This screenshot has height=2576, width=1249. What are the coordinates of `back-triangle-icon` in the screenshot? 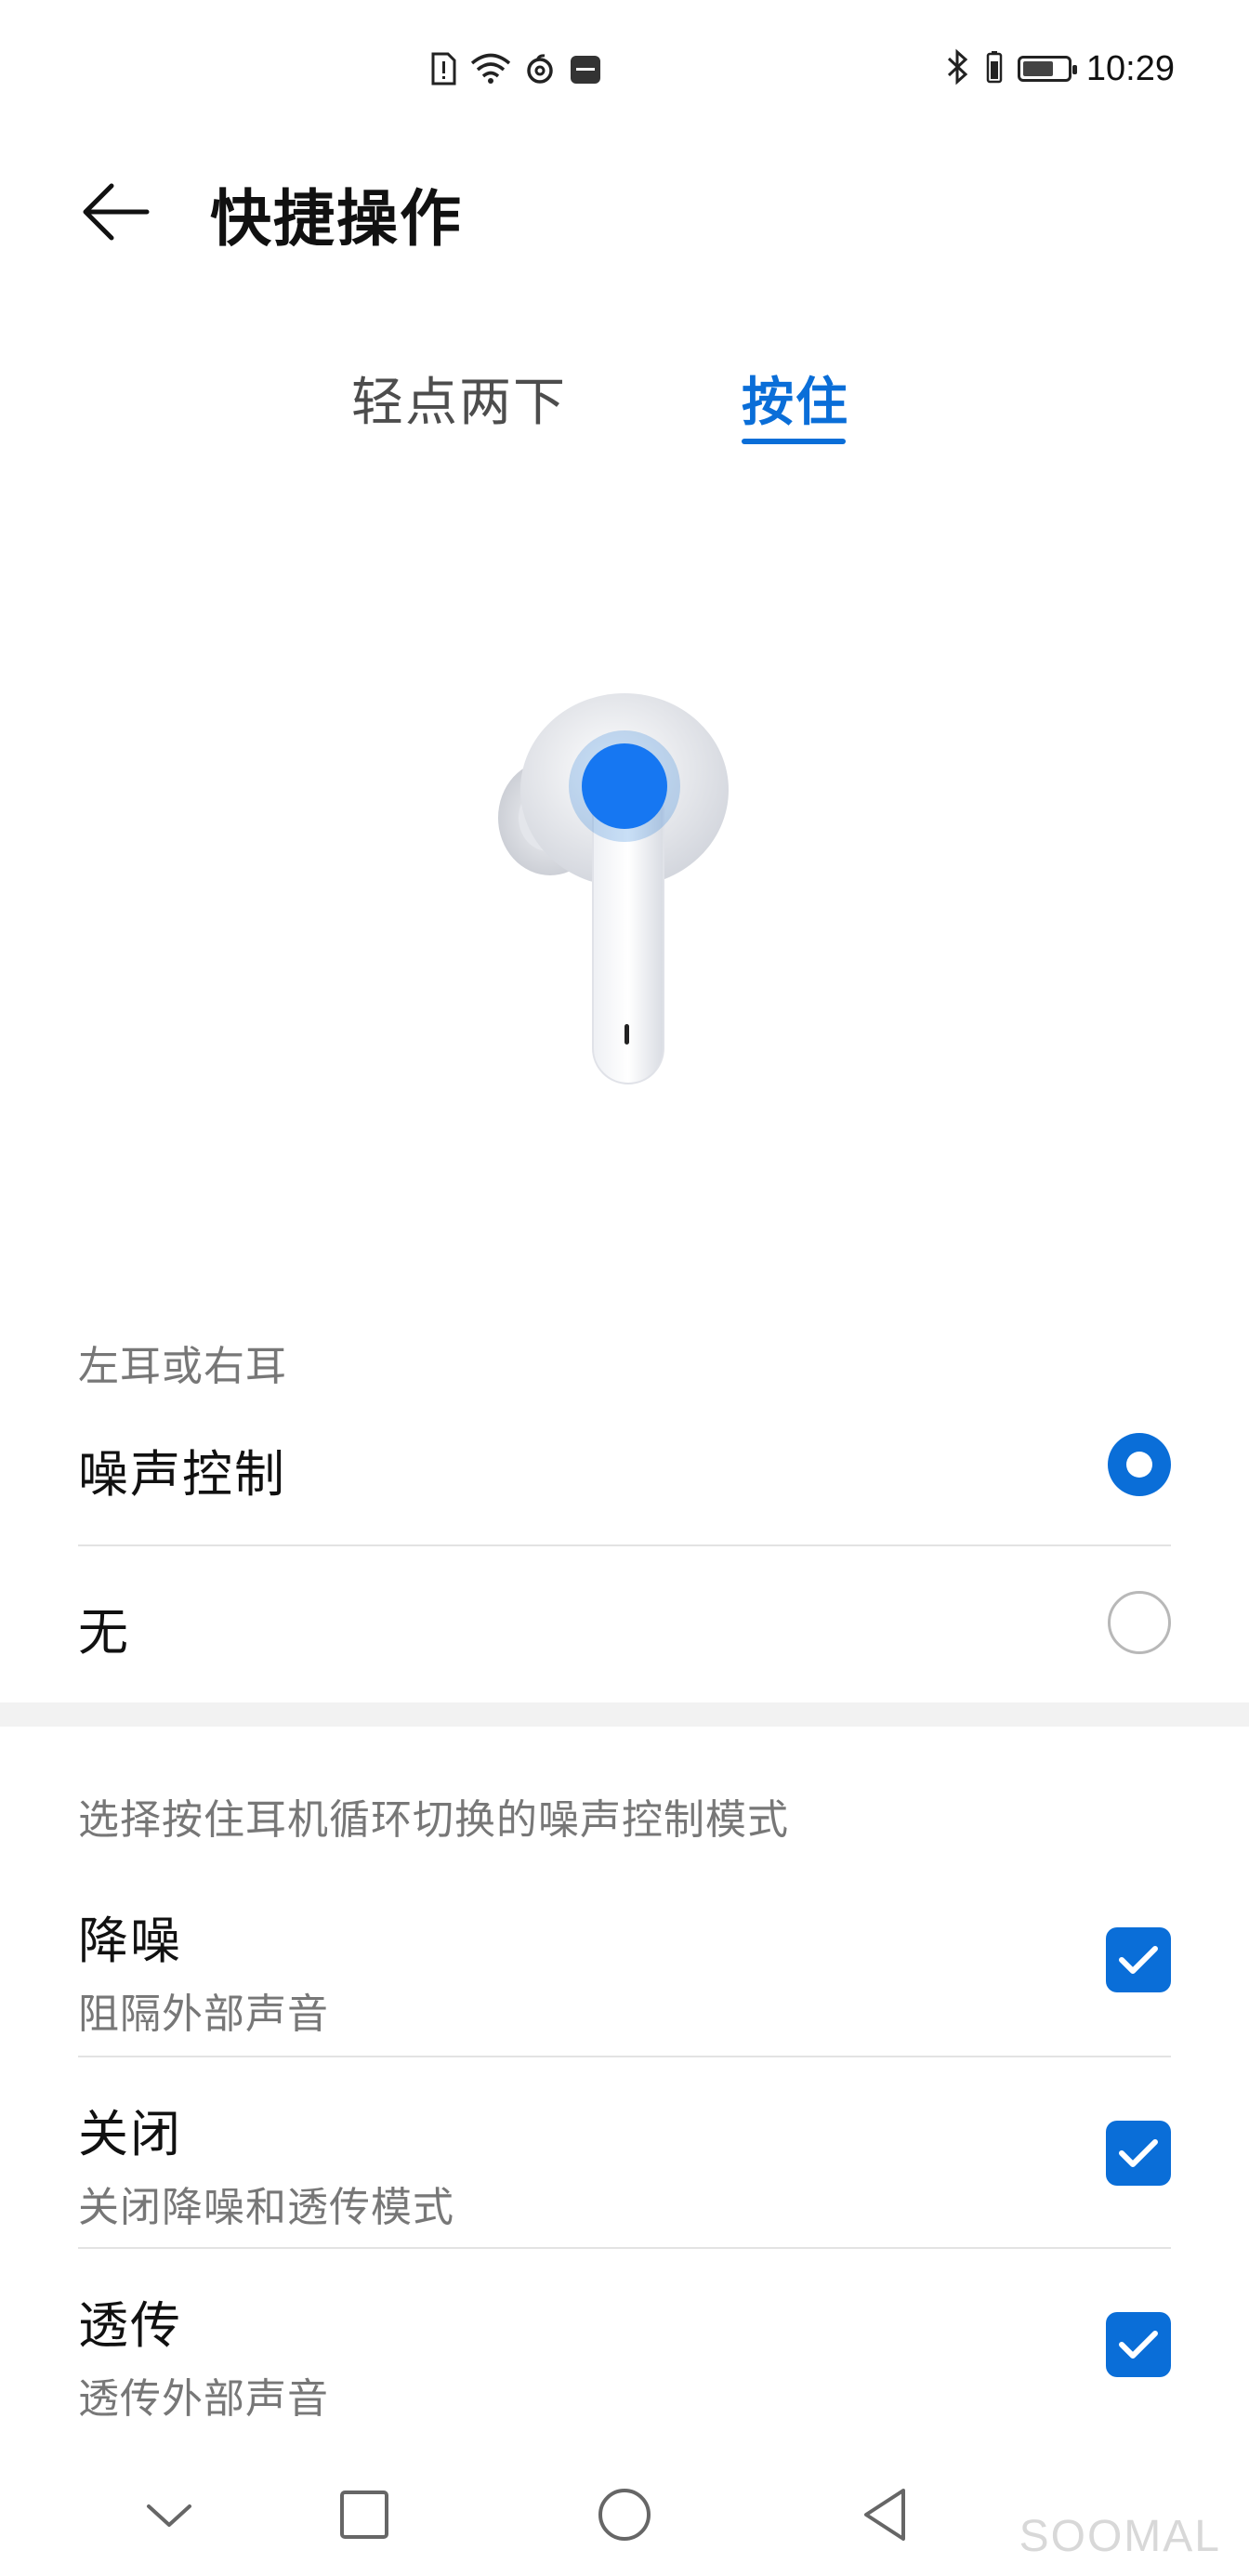 It's located at (884, 2515).